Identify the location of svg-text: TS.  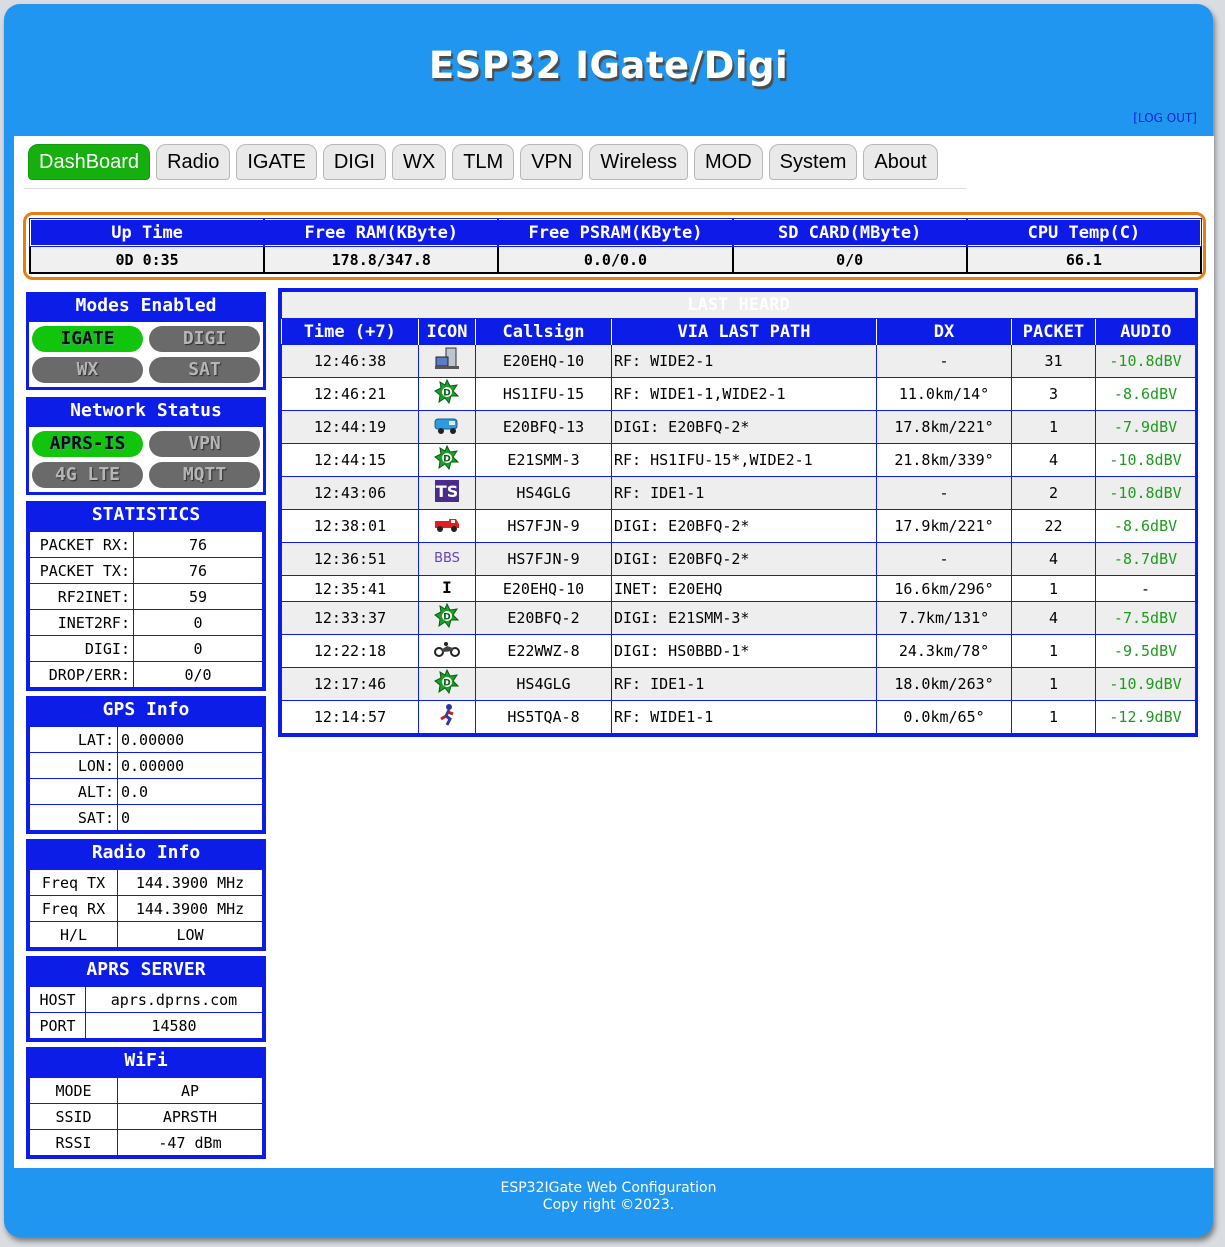
(447, 491).